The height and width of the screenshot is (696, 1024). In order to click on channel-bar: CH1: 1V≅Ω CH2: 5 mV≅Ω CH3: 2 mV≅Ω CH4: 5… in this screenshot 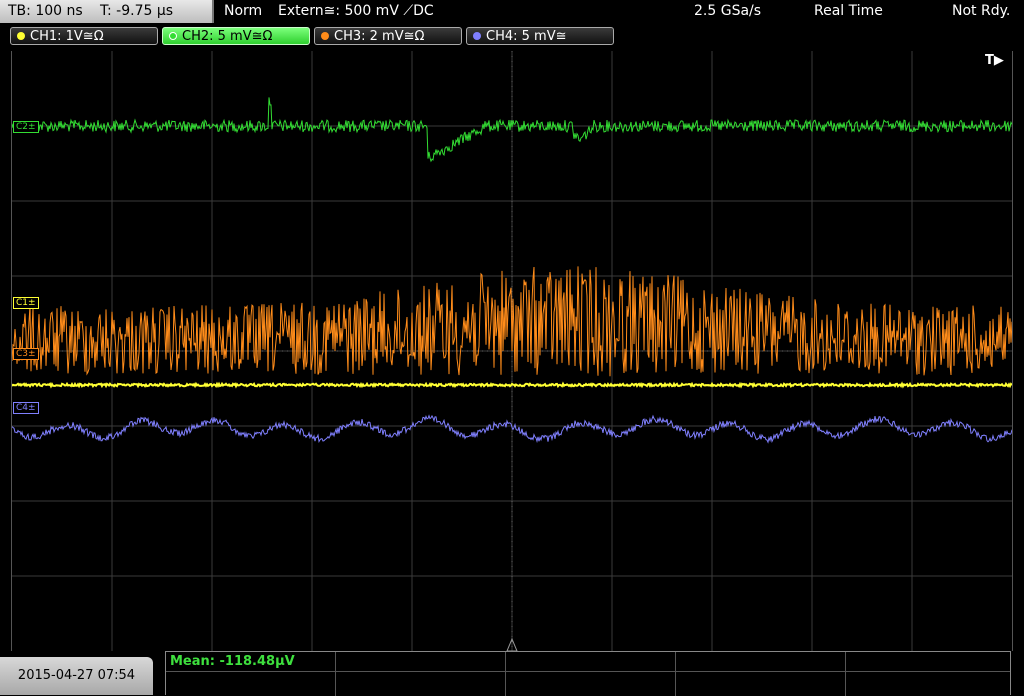, I will do `click(512, 36)`.